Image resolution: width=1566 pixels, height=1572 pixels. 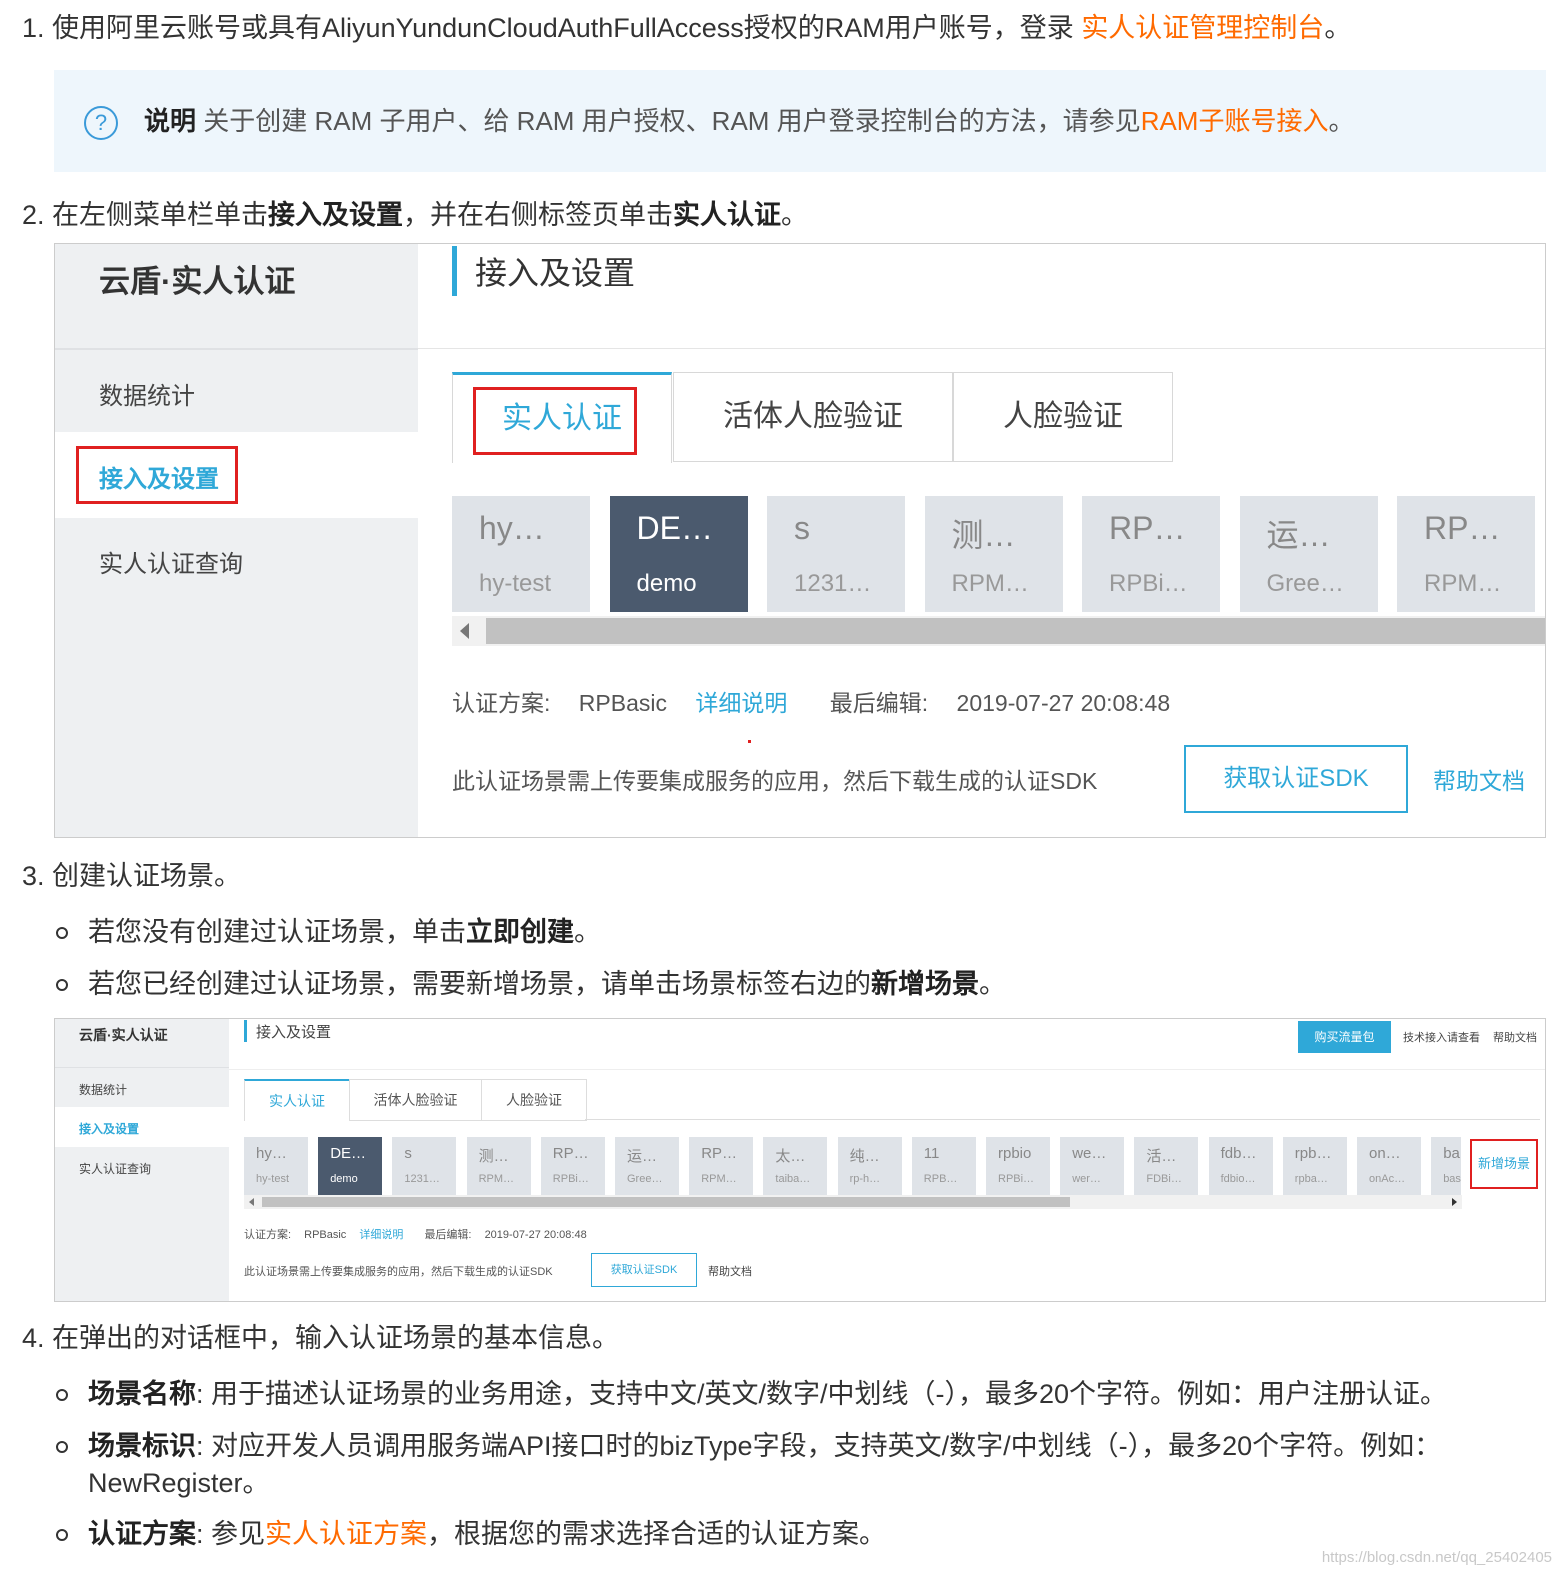 What do you see at coordinates (535, 1235) in the screenshot?
I see `edit-value: 2019-07-27 20:08:48` at bounding box center [535, 1235].